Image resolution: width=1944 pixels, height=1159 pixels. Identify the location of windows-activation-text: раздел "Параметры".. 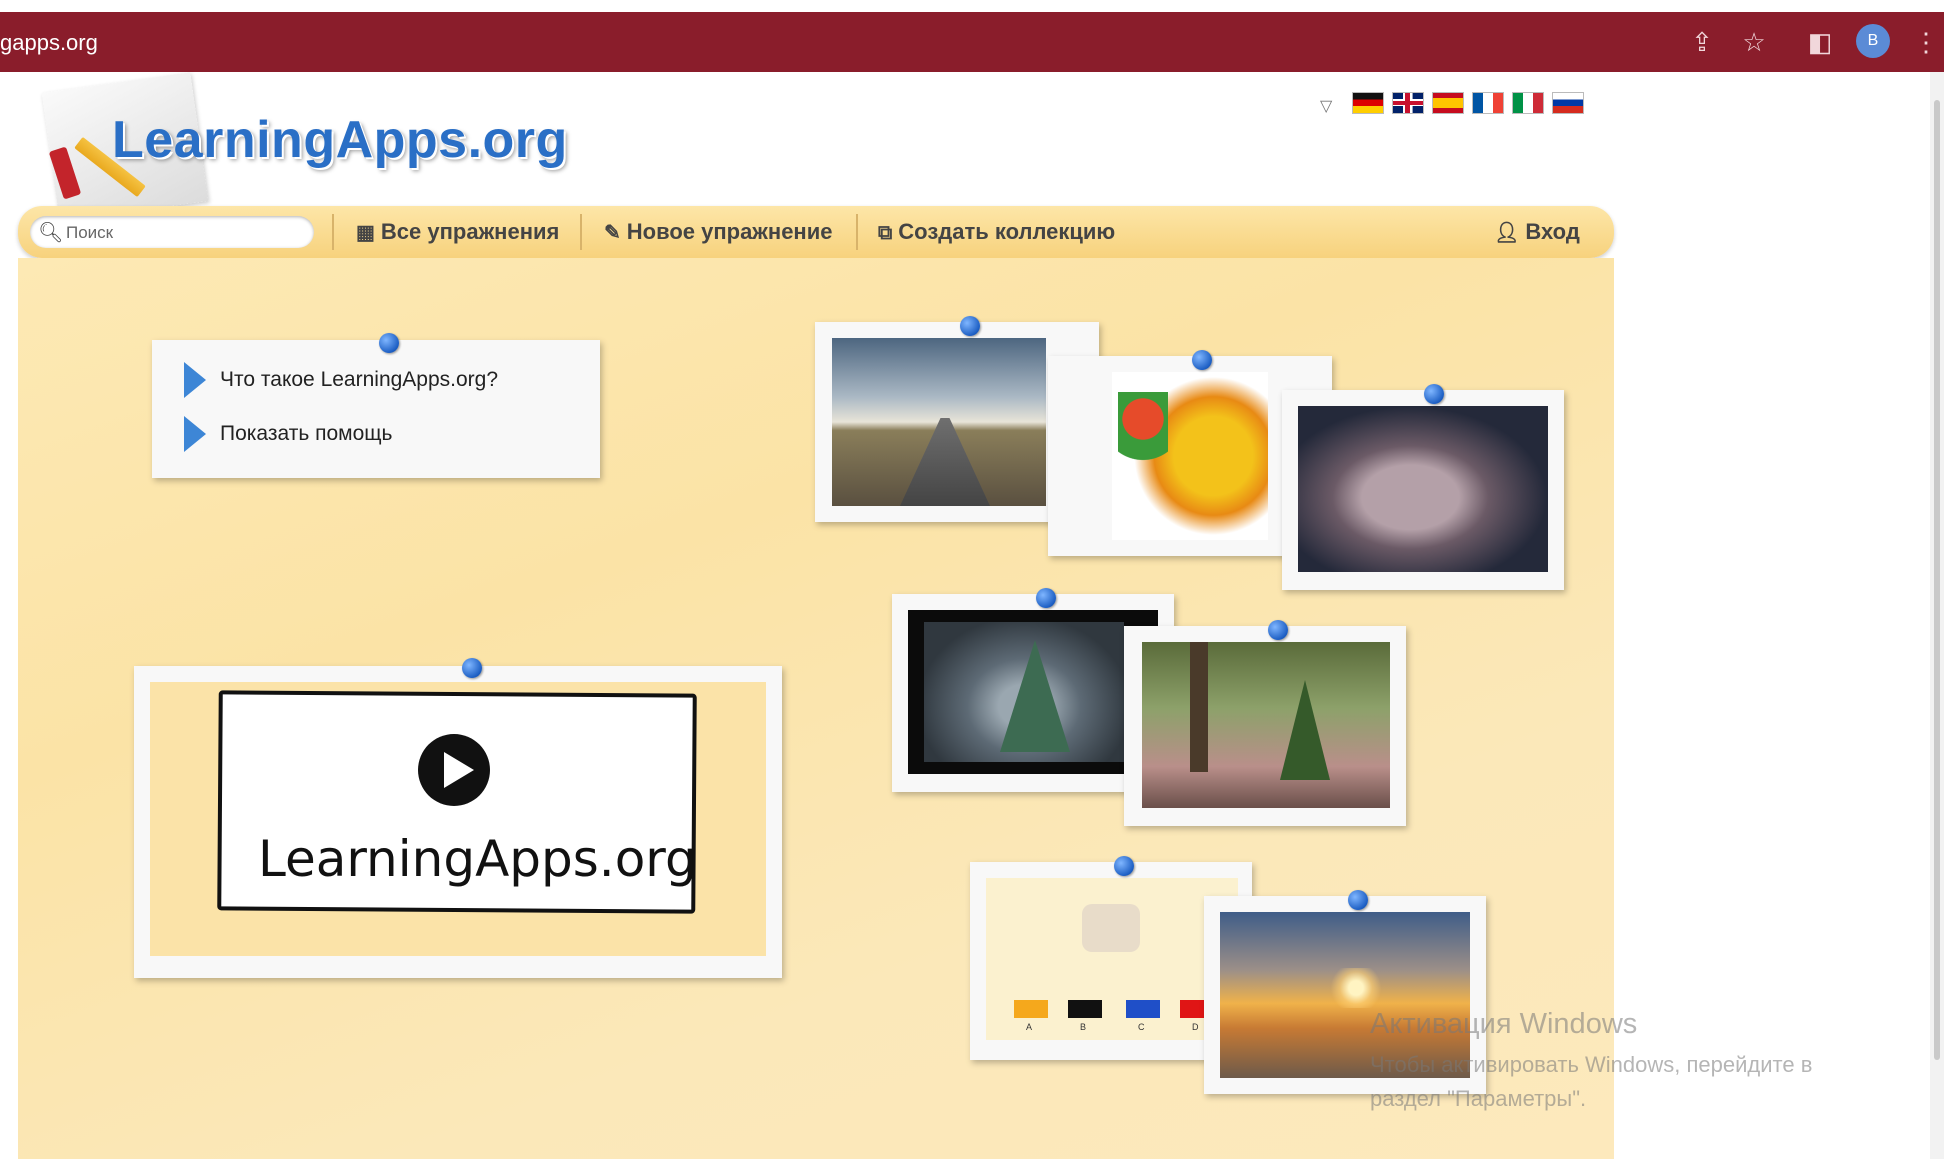
(1478, 1098).